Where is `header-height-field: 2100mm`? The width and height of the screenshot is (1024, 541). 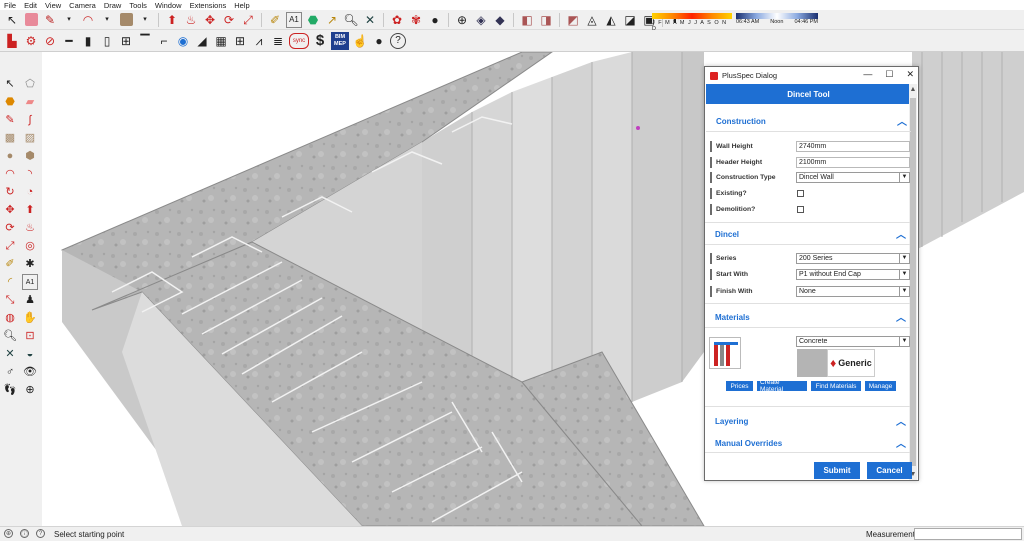 header-height-field: 2100mm is located at coordinates (853, 162).